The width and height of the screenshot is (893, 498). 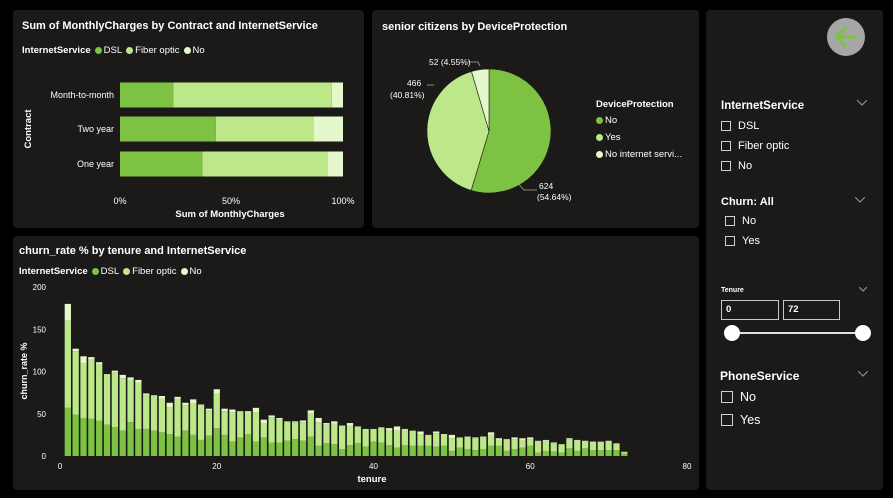 What do you see at coordinates (328, 129) in the screenshot?
I see `contract-bar-no` at bounding box center [328, 129].